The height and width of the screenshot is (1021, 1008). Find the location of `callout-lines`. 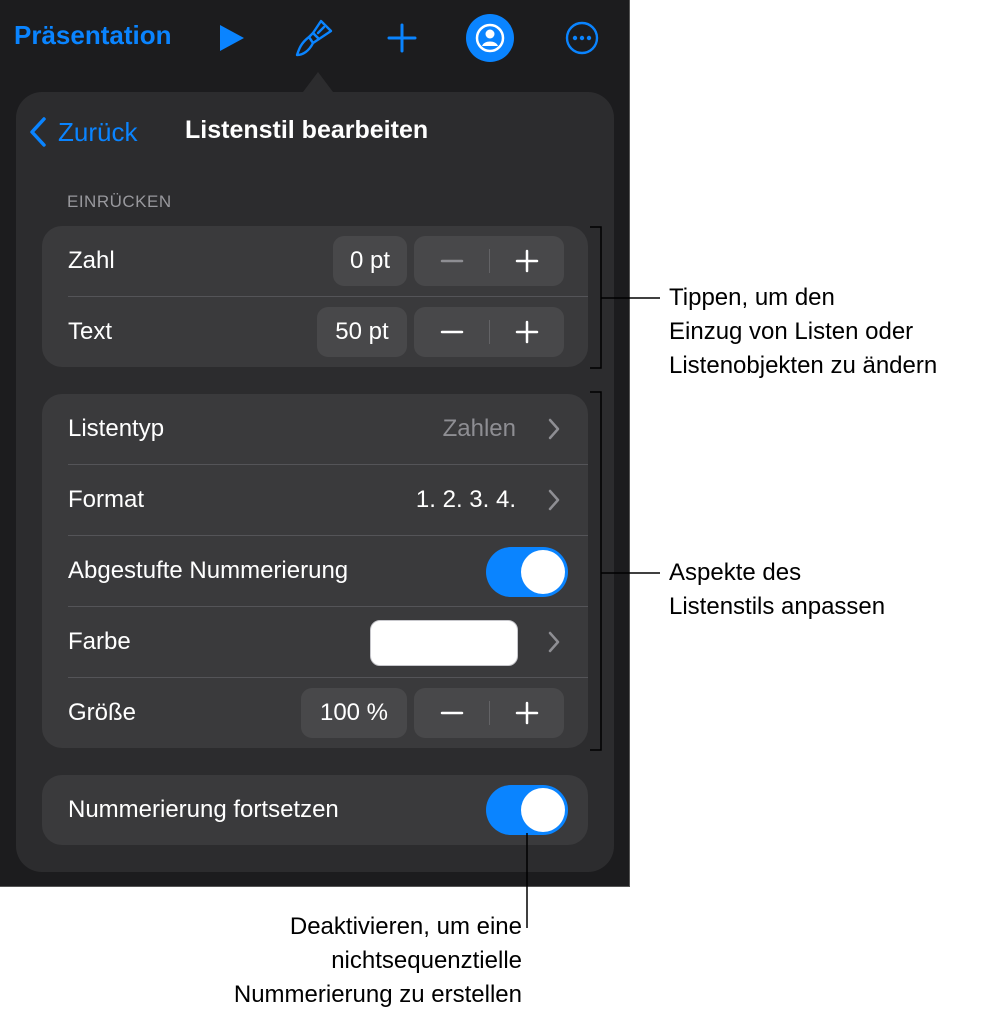

callout-lines is located at coordinates (593, 577).